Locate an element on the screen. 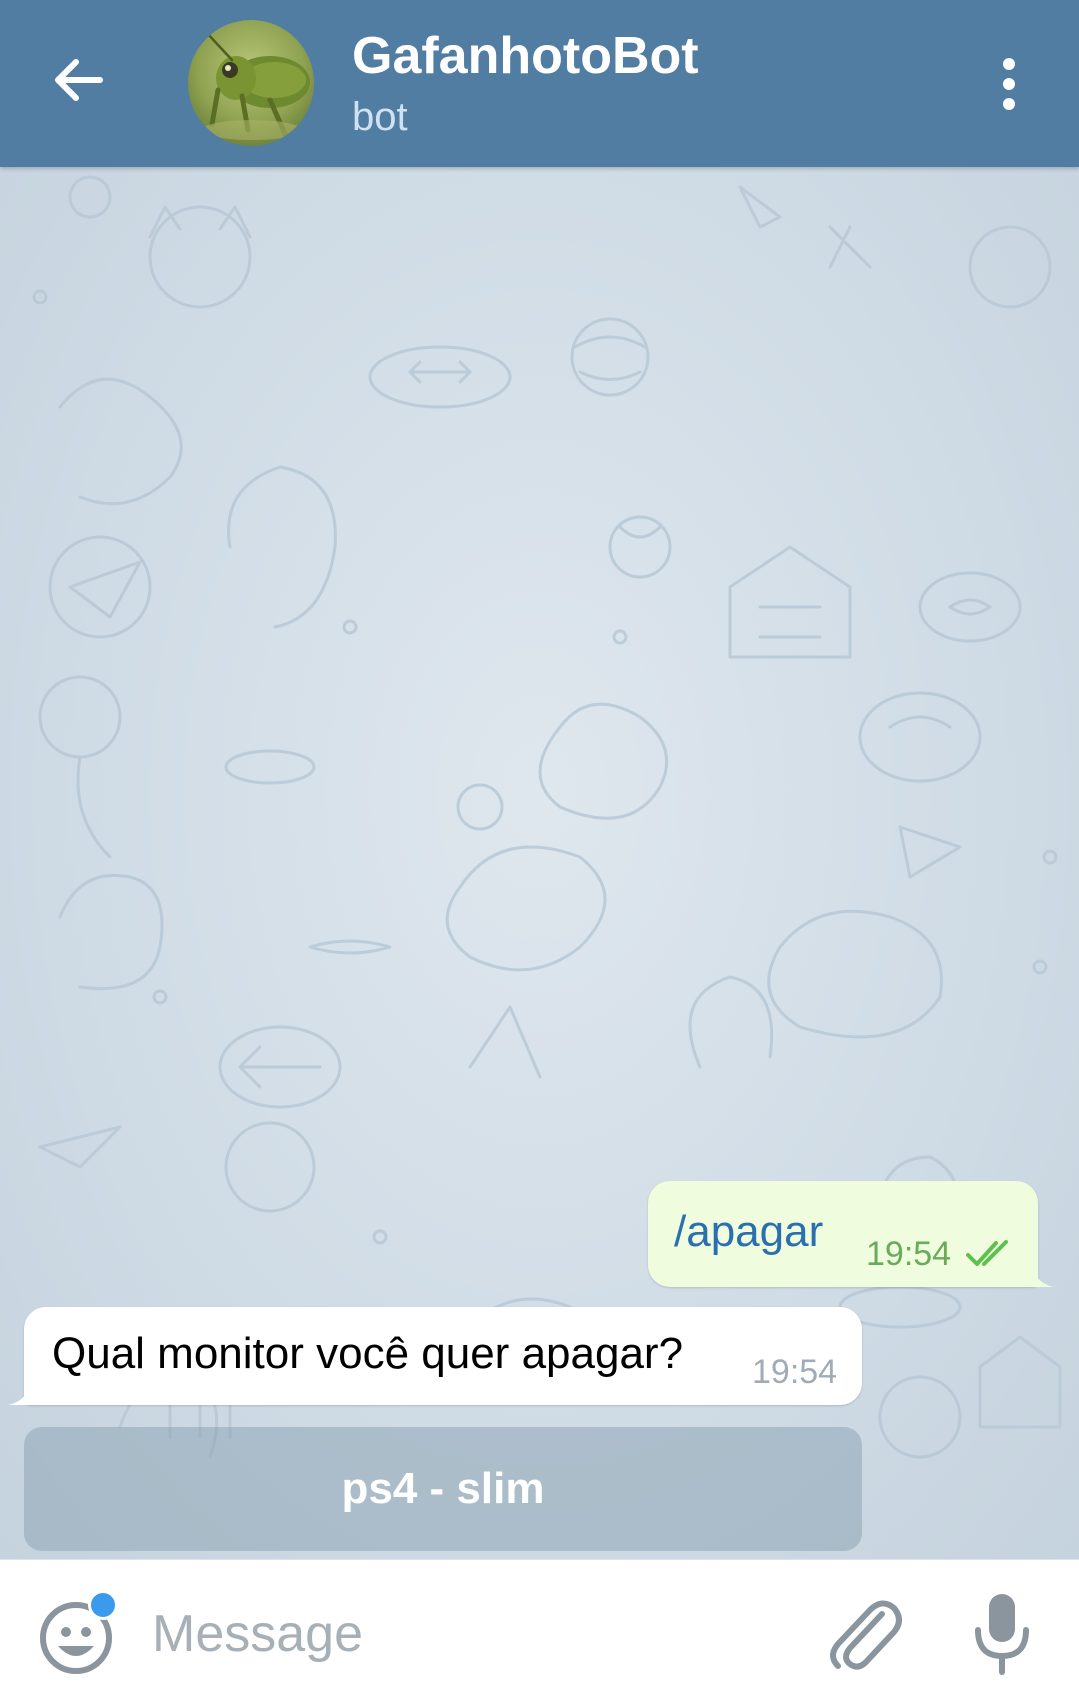 The width and height of the screenshot is (1079, 1705). double-check-icon is located at coordinates (987, 1253).